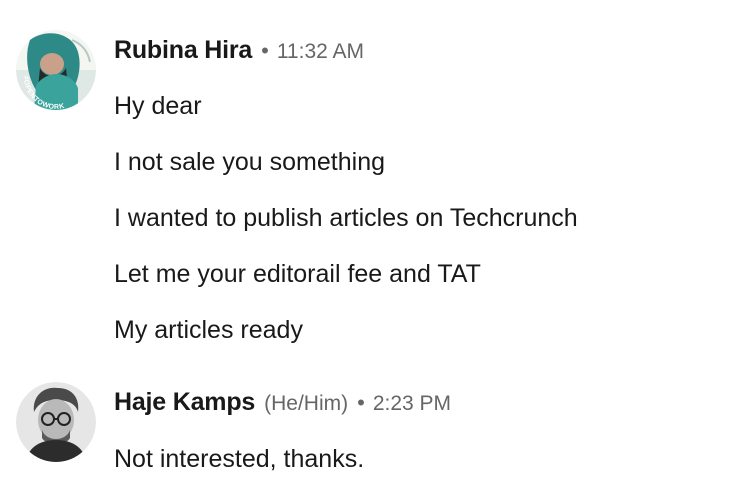  What do you see at coordinates (184, 402) in the screenshot?
I see `sender-name: Haje Kamps` at bounding box center [184, 402].